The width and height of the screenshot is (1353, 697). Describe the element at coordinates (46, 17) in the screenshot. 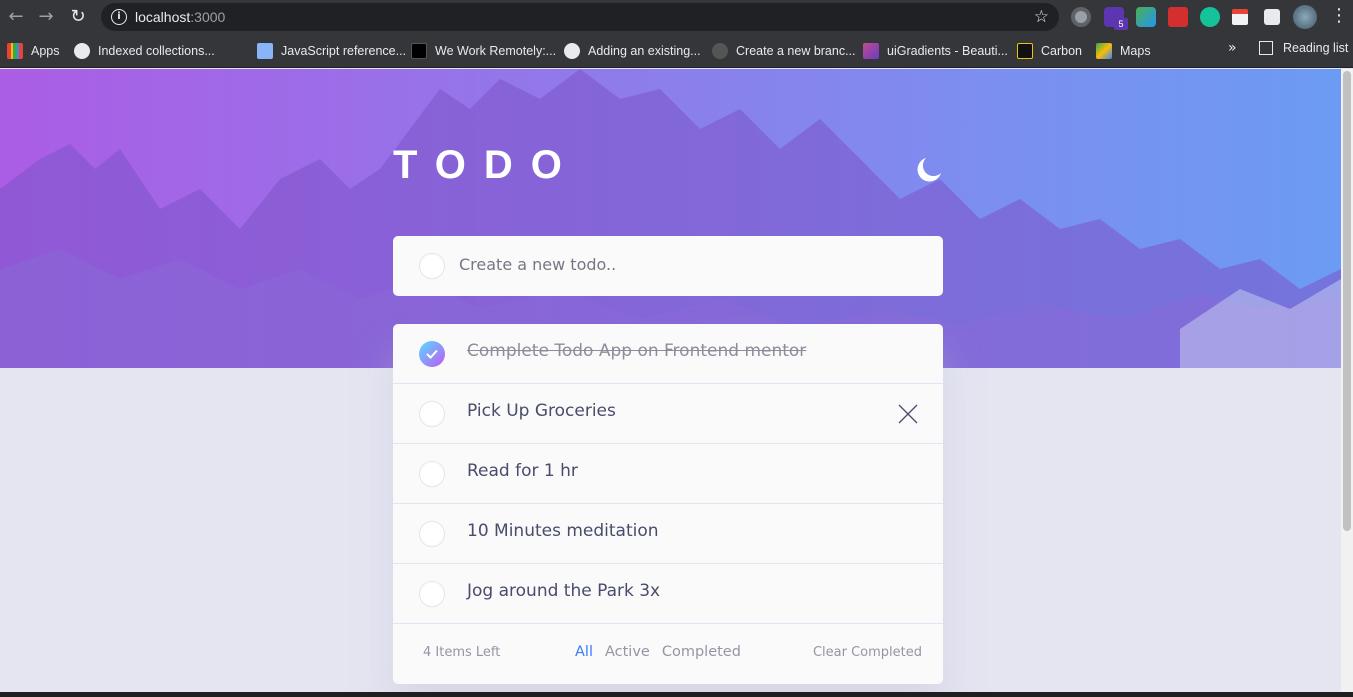

I see `forward-button: →` at that location.